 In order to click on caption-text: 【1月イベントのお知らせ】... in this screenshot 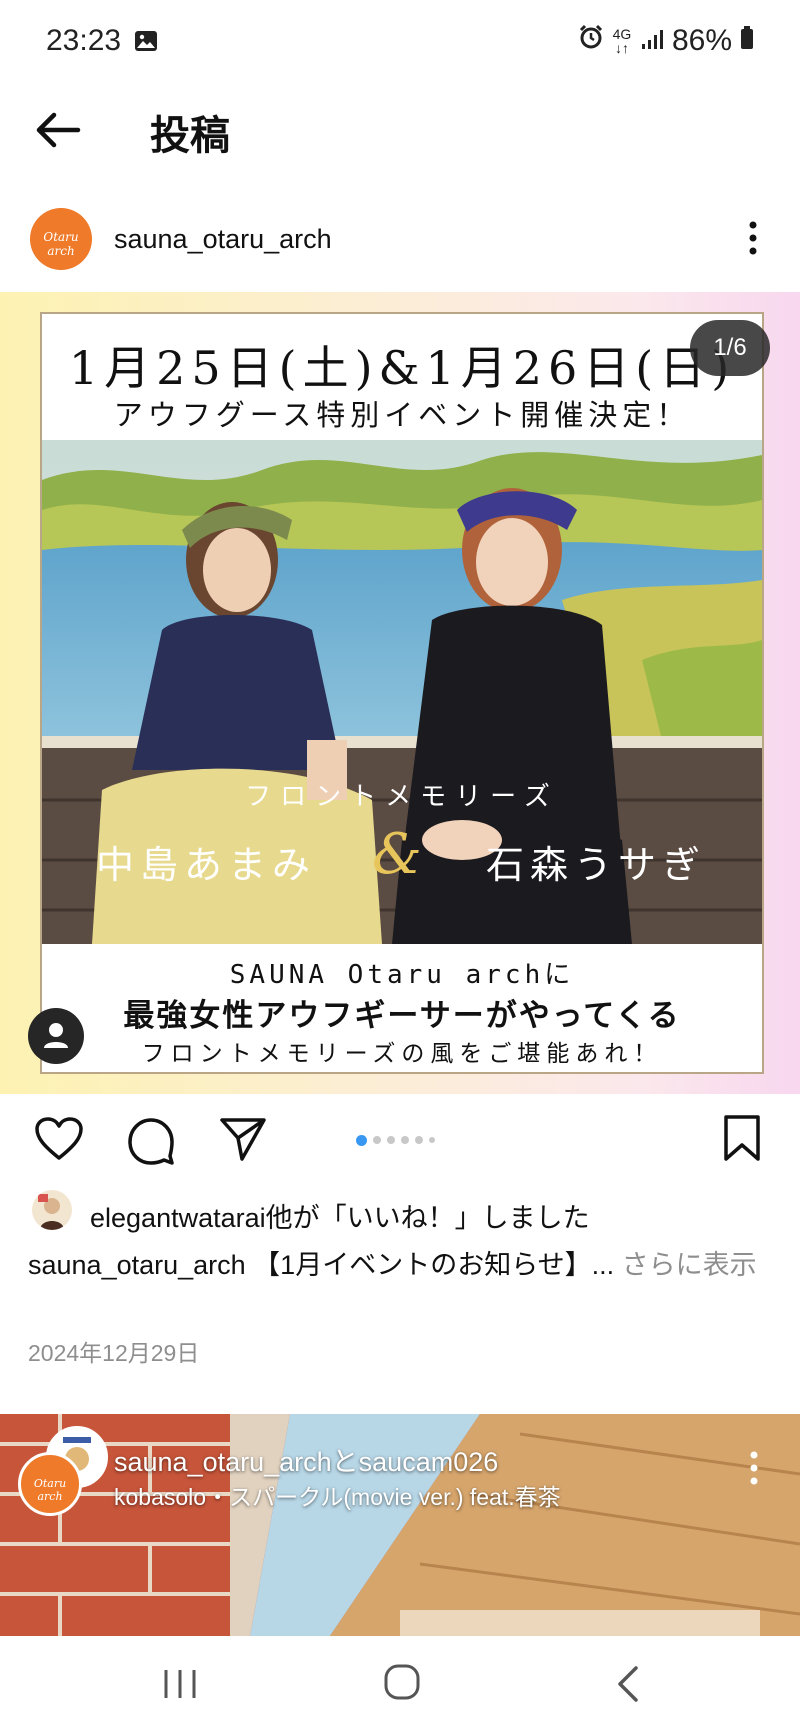, I will do `click(430, 1265)`.